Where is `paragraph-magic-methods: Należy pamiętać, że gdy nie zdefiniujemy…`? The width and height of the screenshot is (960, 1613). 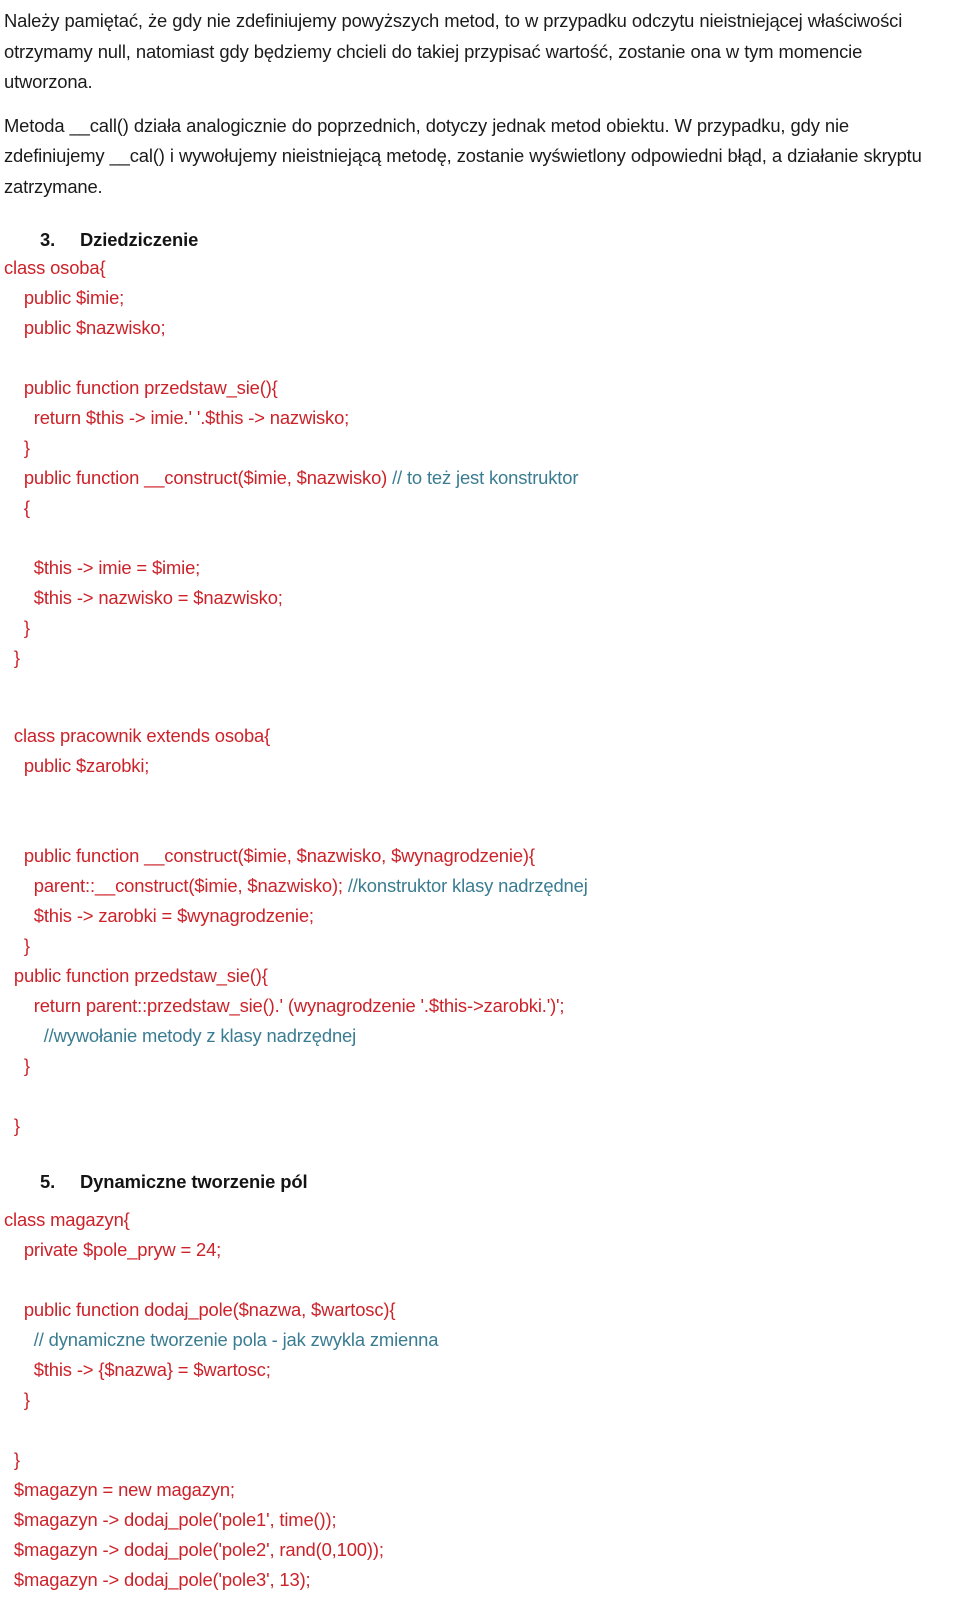 paragraph-magic-methods: Należy pamiętać, że gdy nie zdefiniujemy… is located at coordinates (453, 51).